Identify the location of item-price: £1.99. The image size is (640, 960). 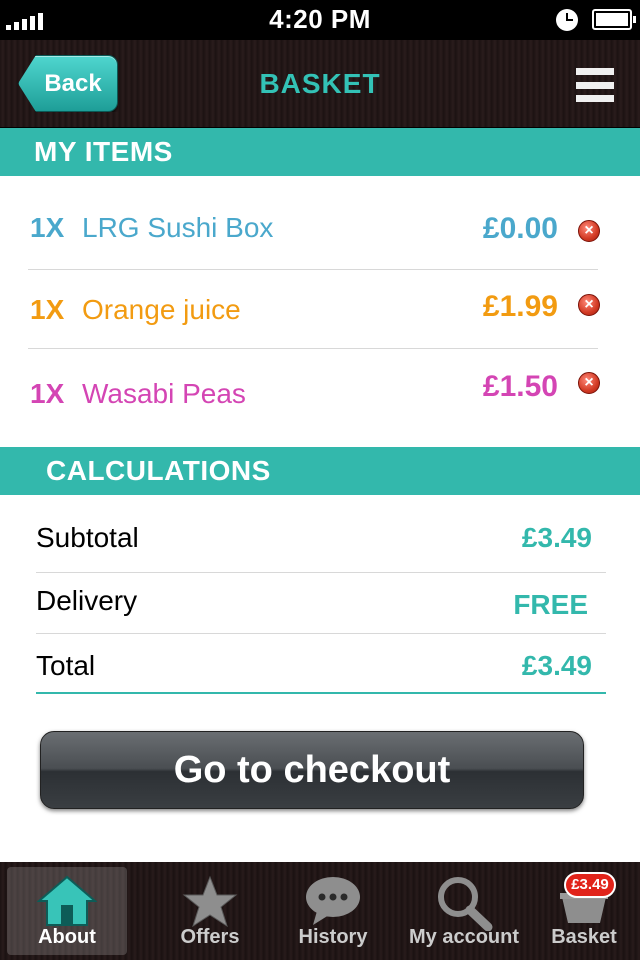
(520, 306).